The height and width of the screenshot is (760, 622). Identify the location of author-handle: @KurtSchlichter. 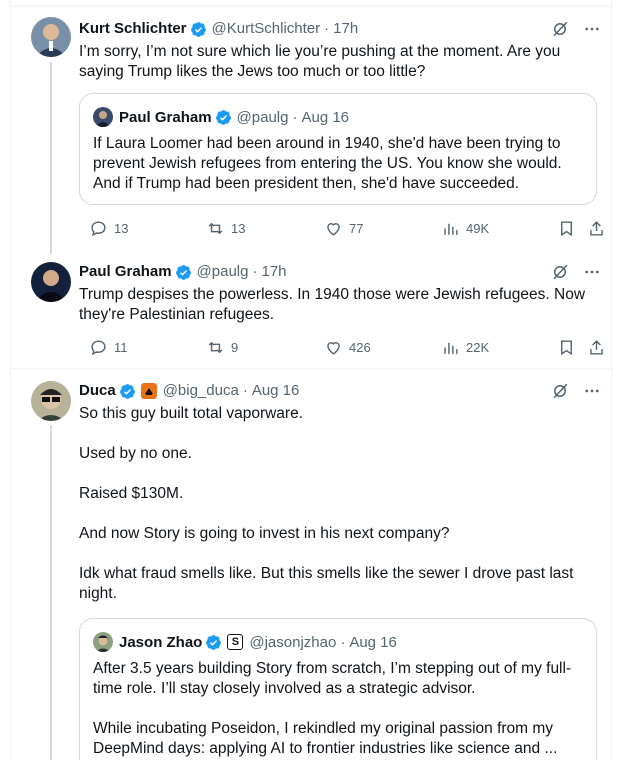
(266, 29).